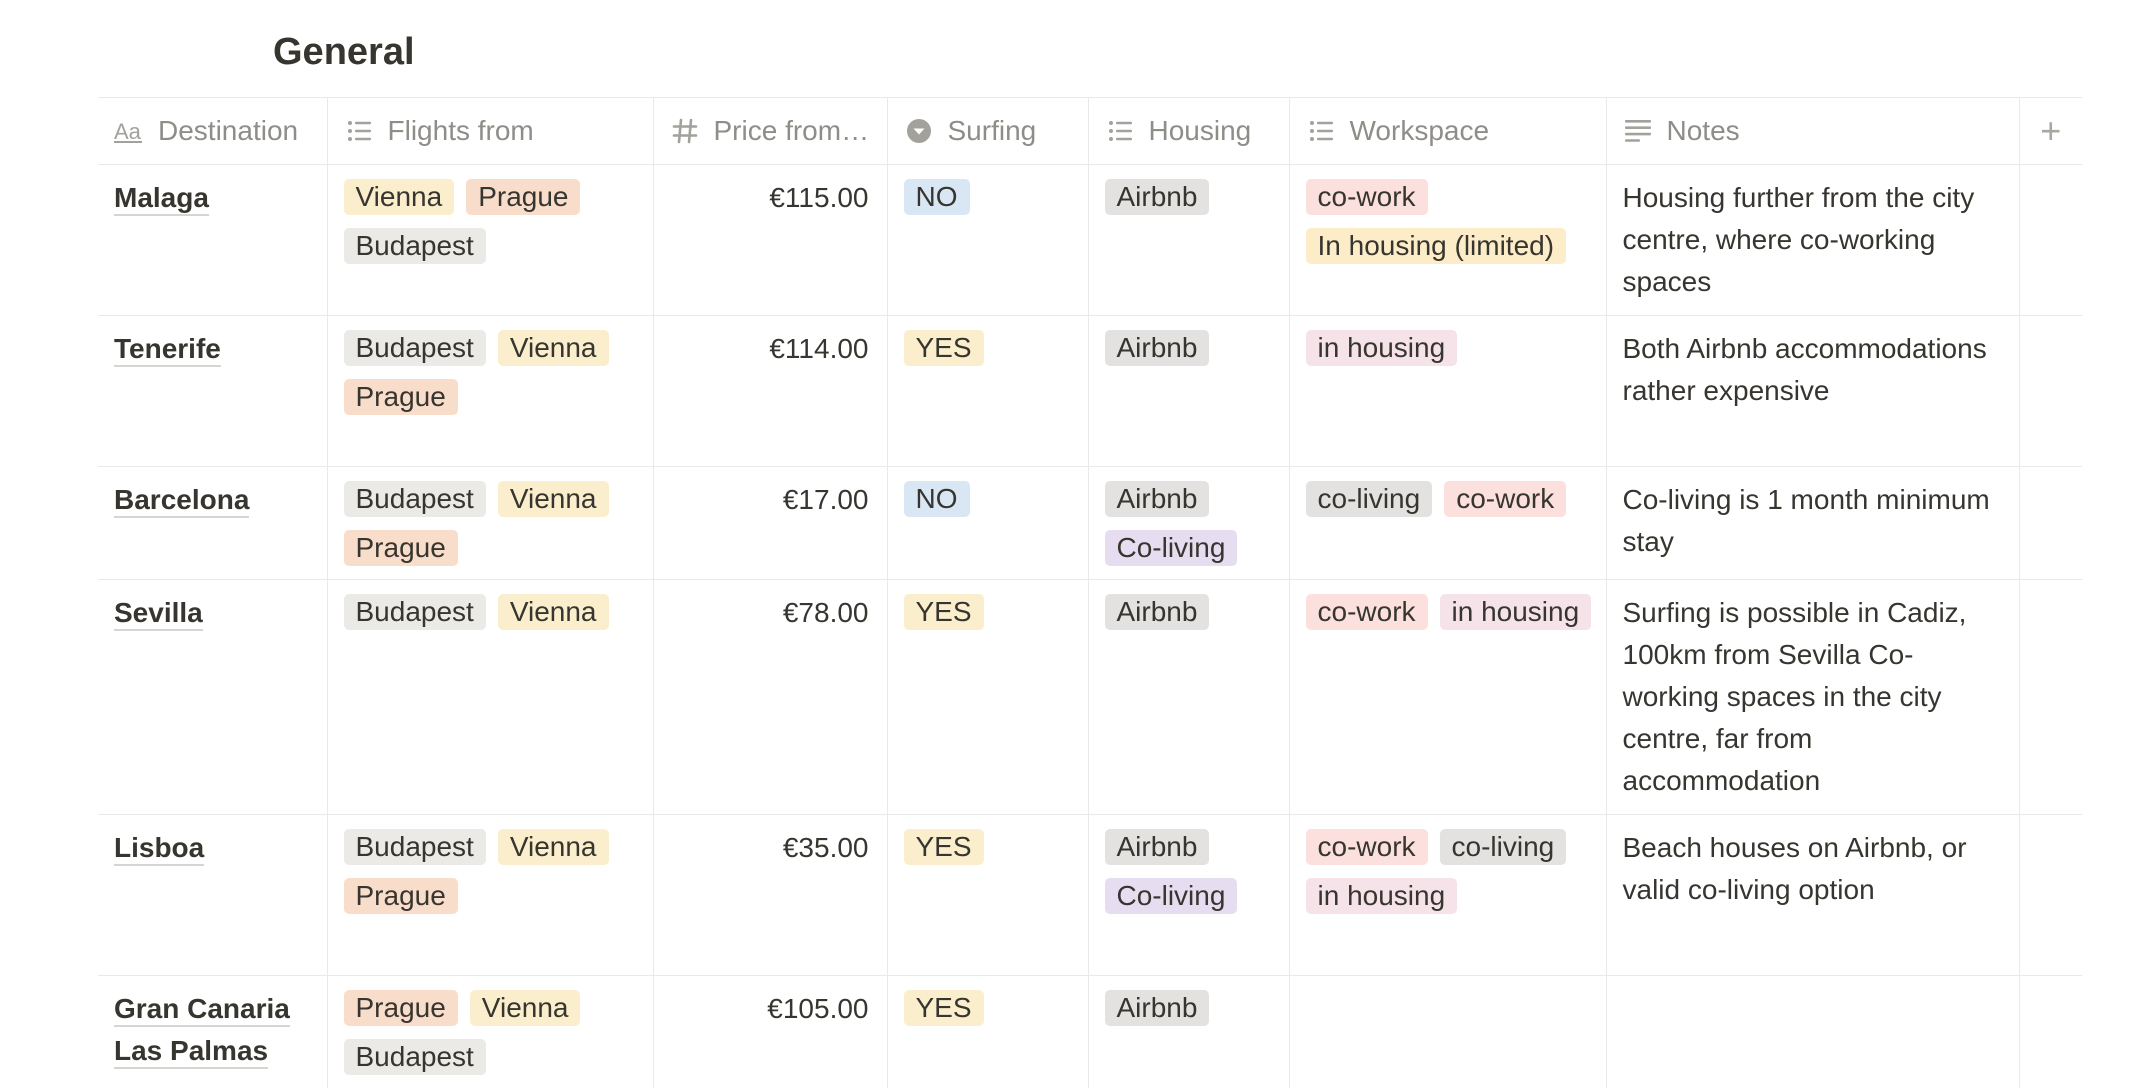 Image resolution: width=2156 pixels, height=1088 pixels. I want to click on cell-destination: Sevilla, so click(213, 697).